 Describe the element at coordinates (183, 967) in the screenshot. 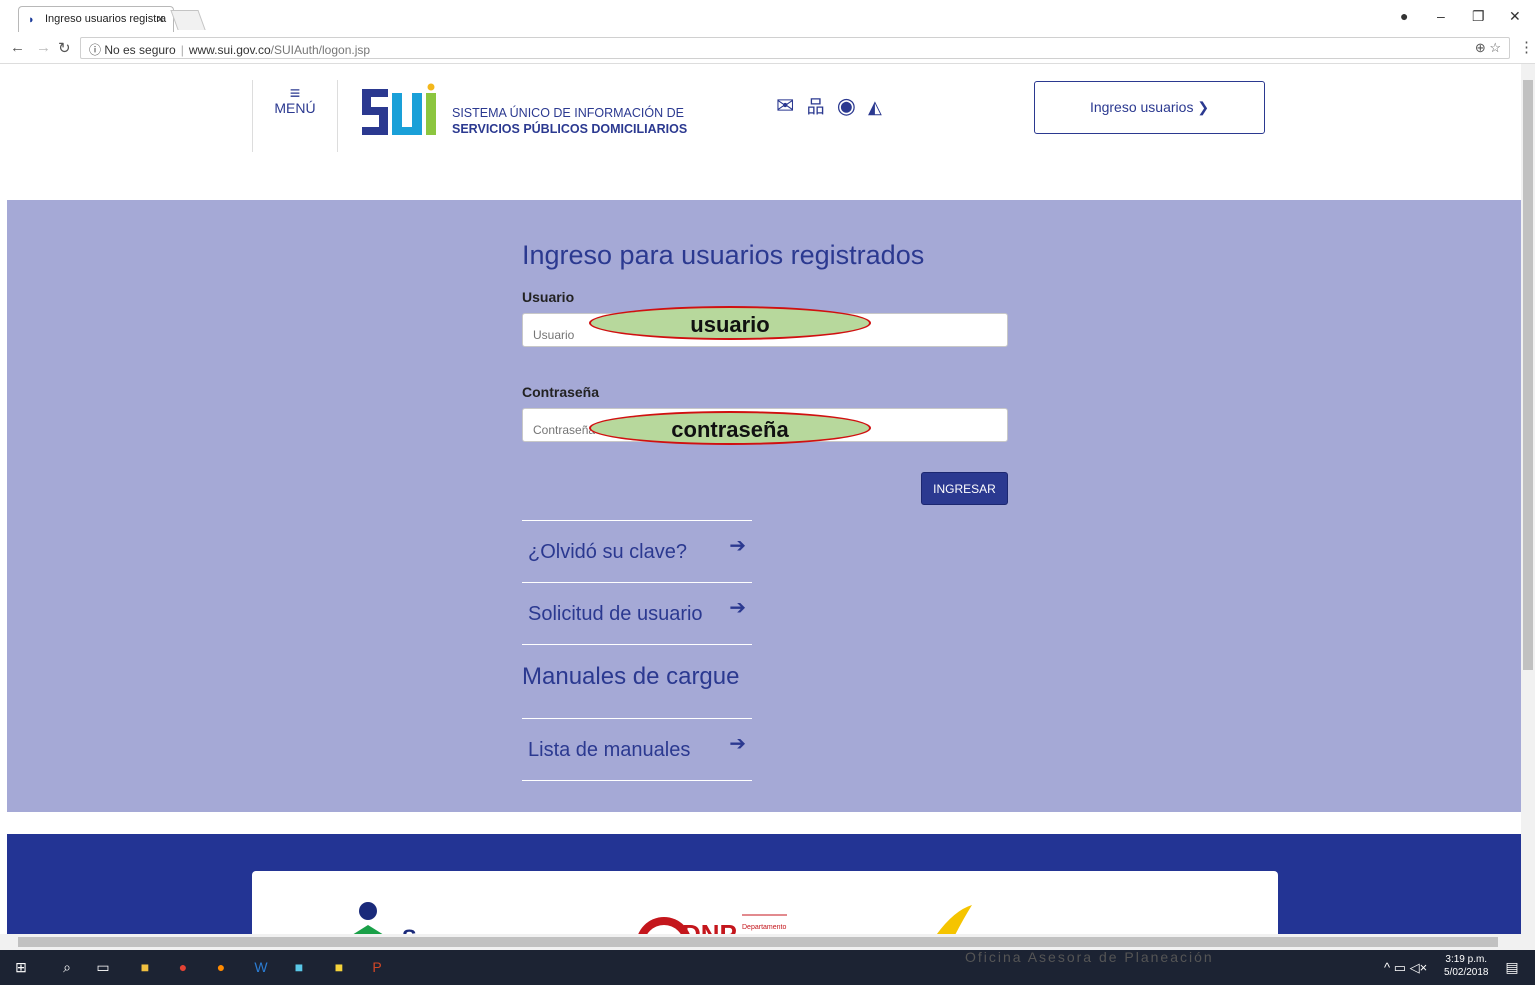

I see `chrome-icon: ●` at that location.